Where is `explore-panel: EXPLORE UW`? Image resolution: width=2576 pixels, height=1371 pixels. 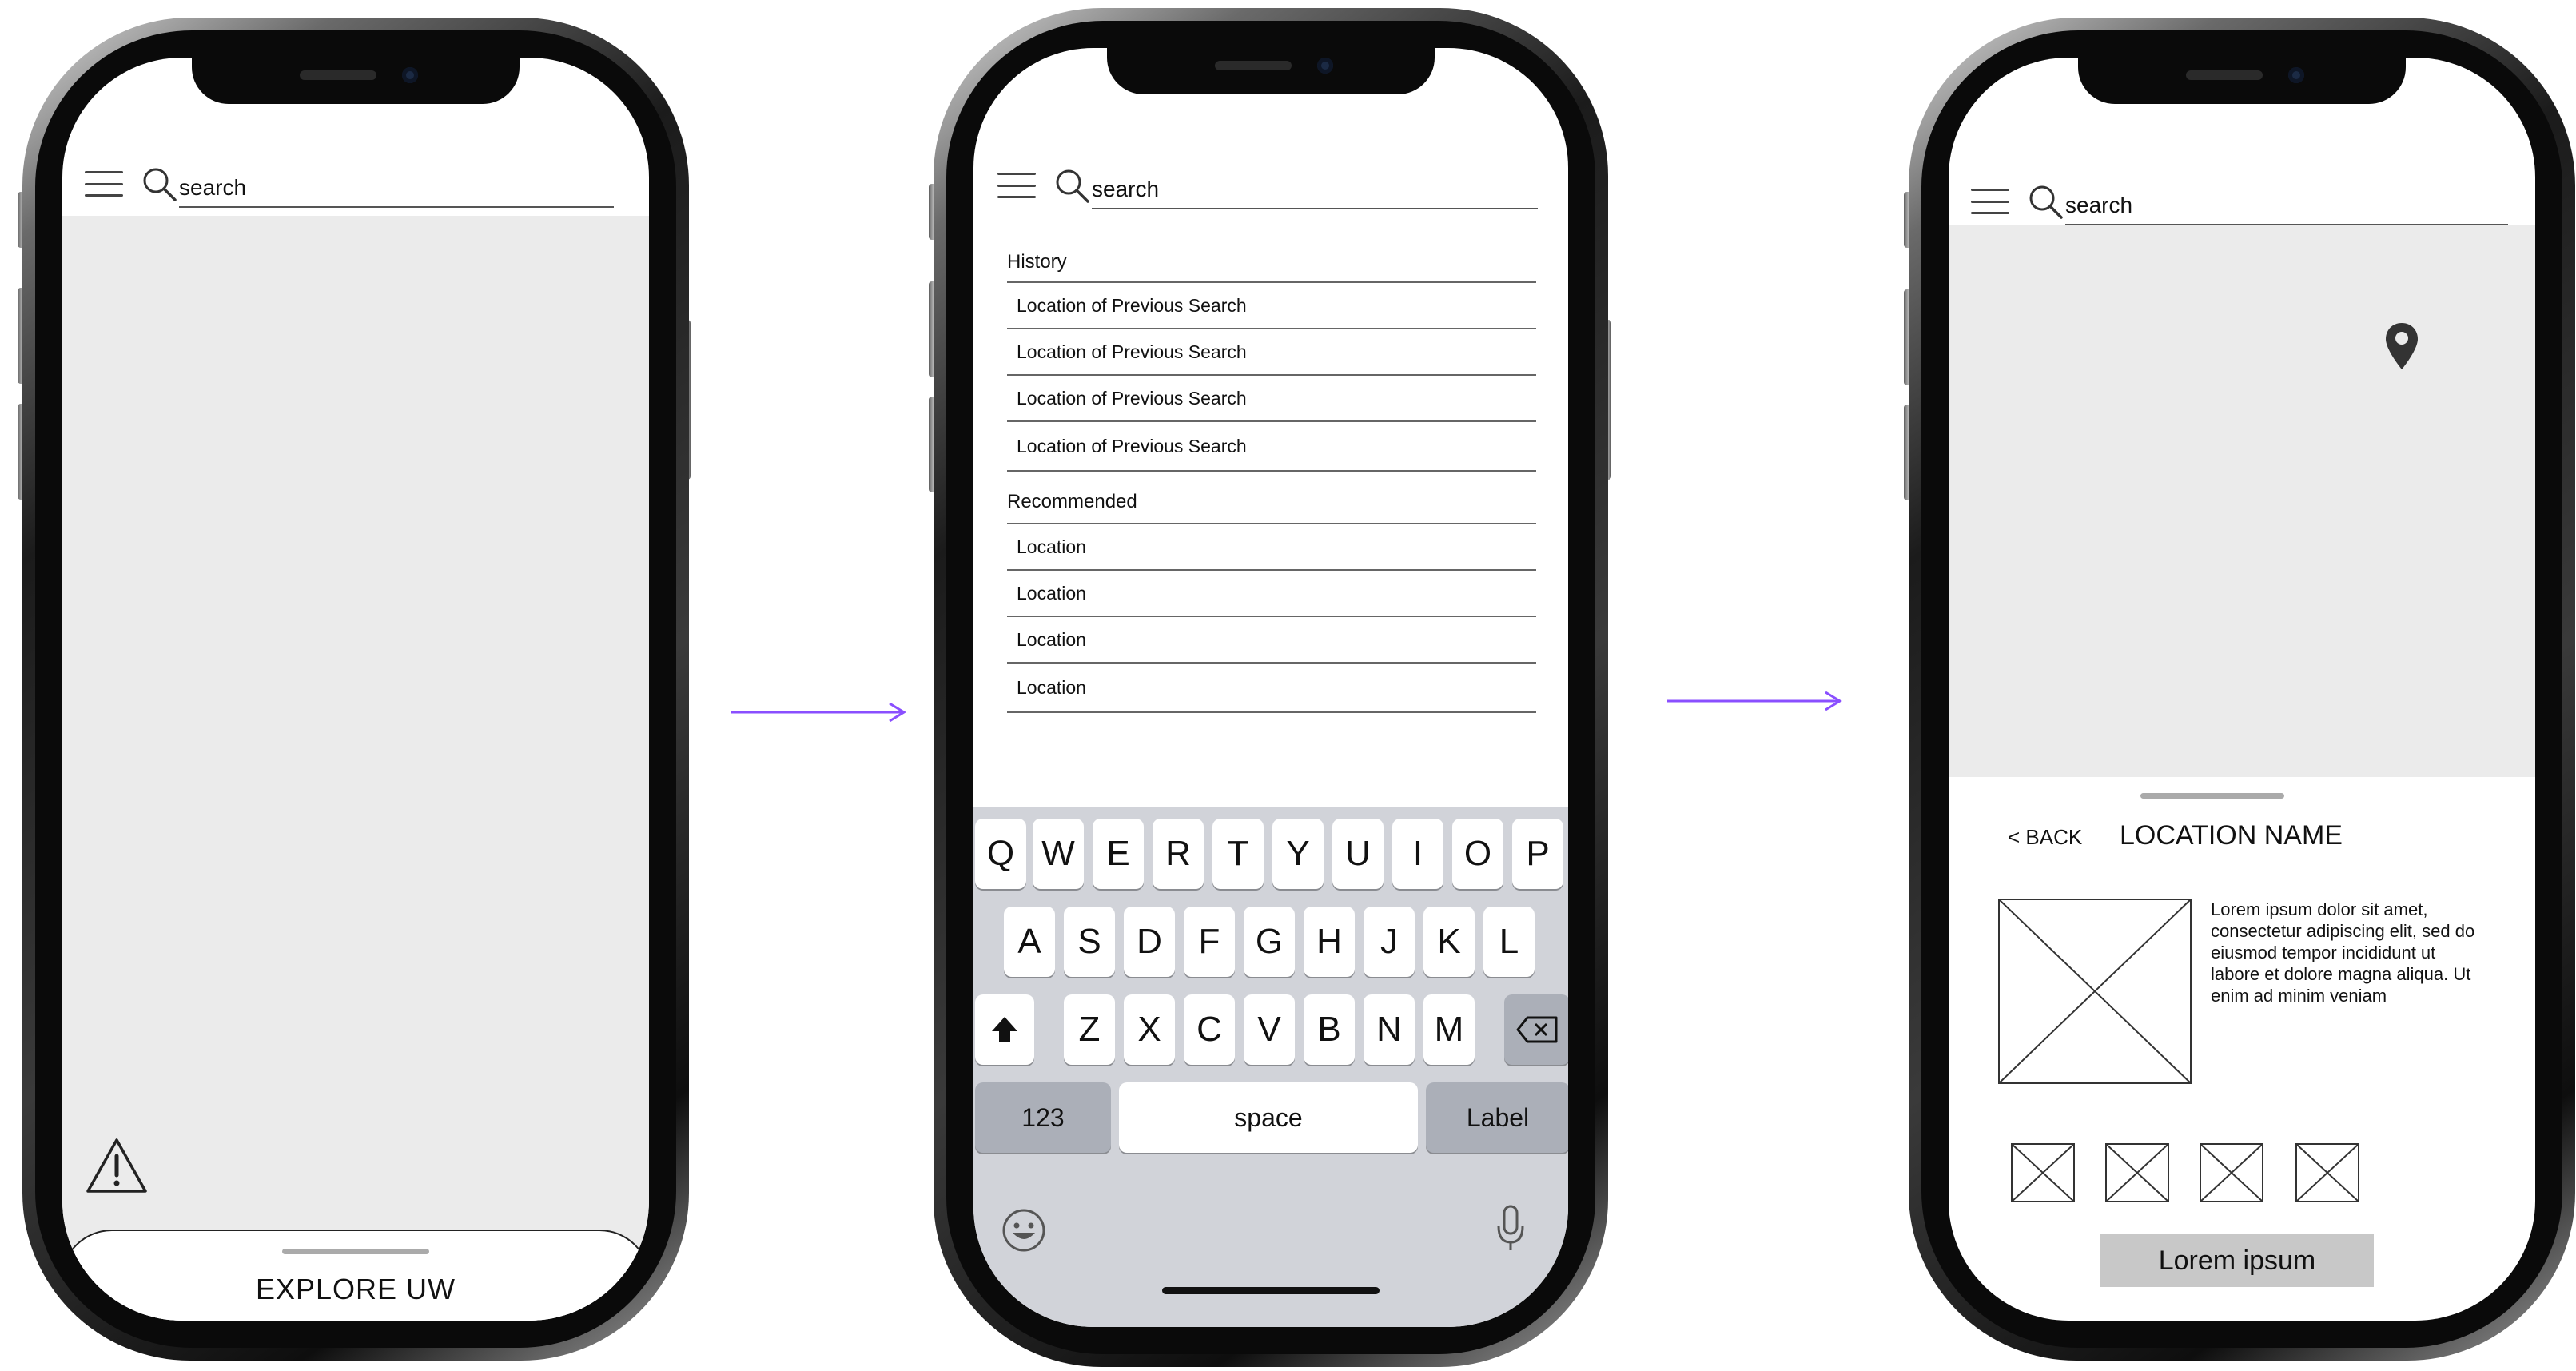
explore-panel: EXPLORE UW is located at coordinates (355, 1275).